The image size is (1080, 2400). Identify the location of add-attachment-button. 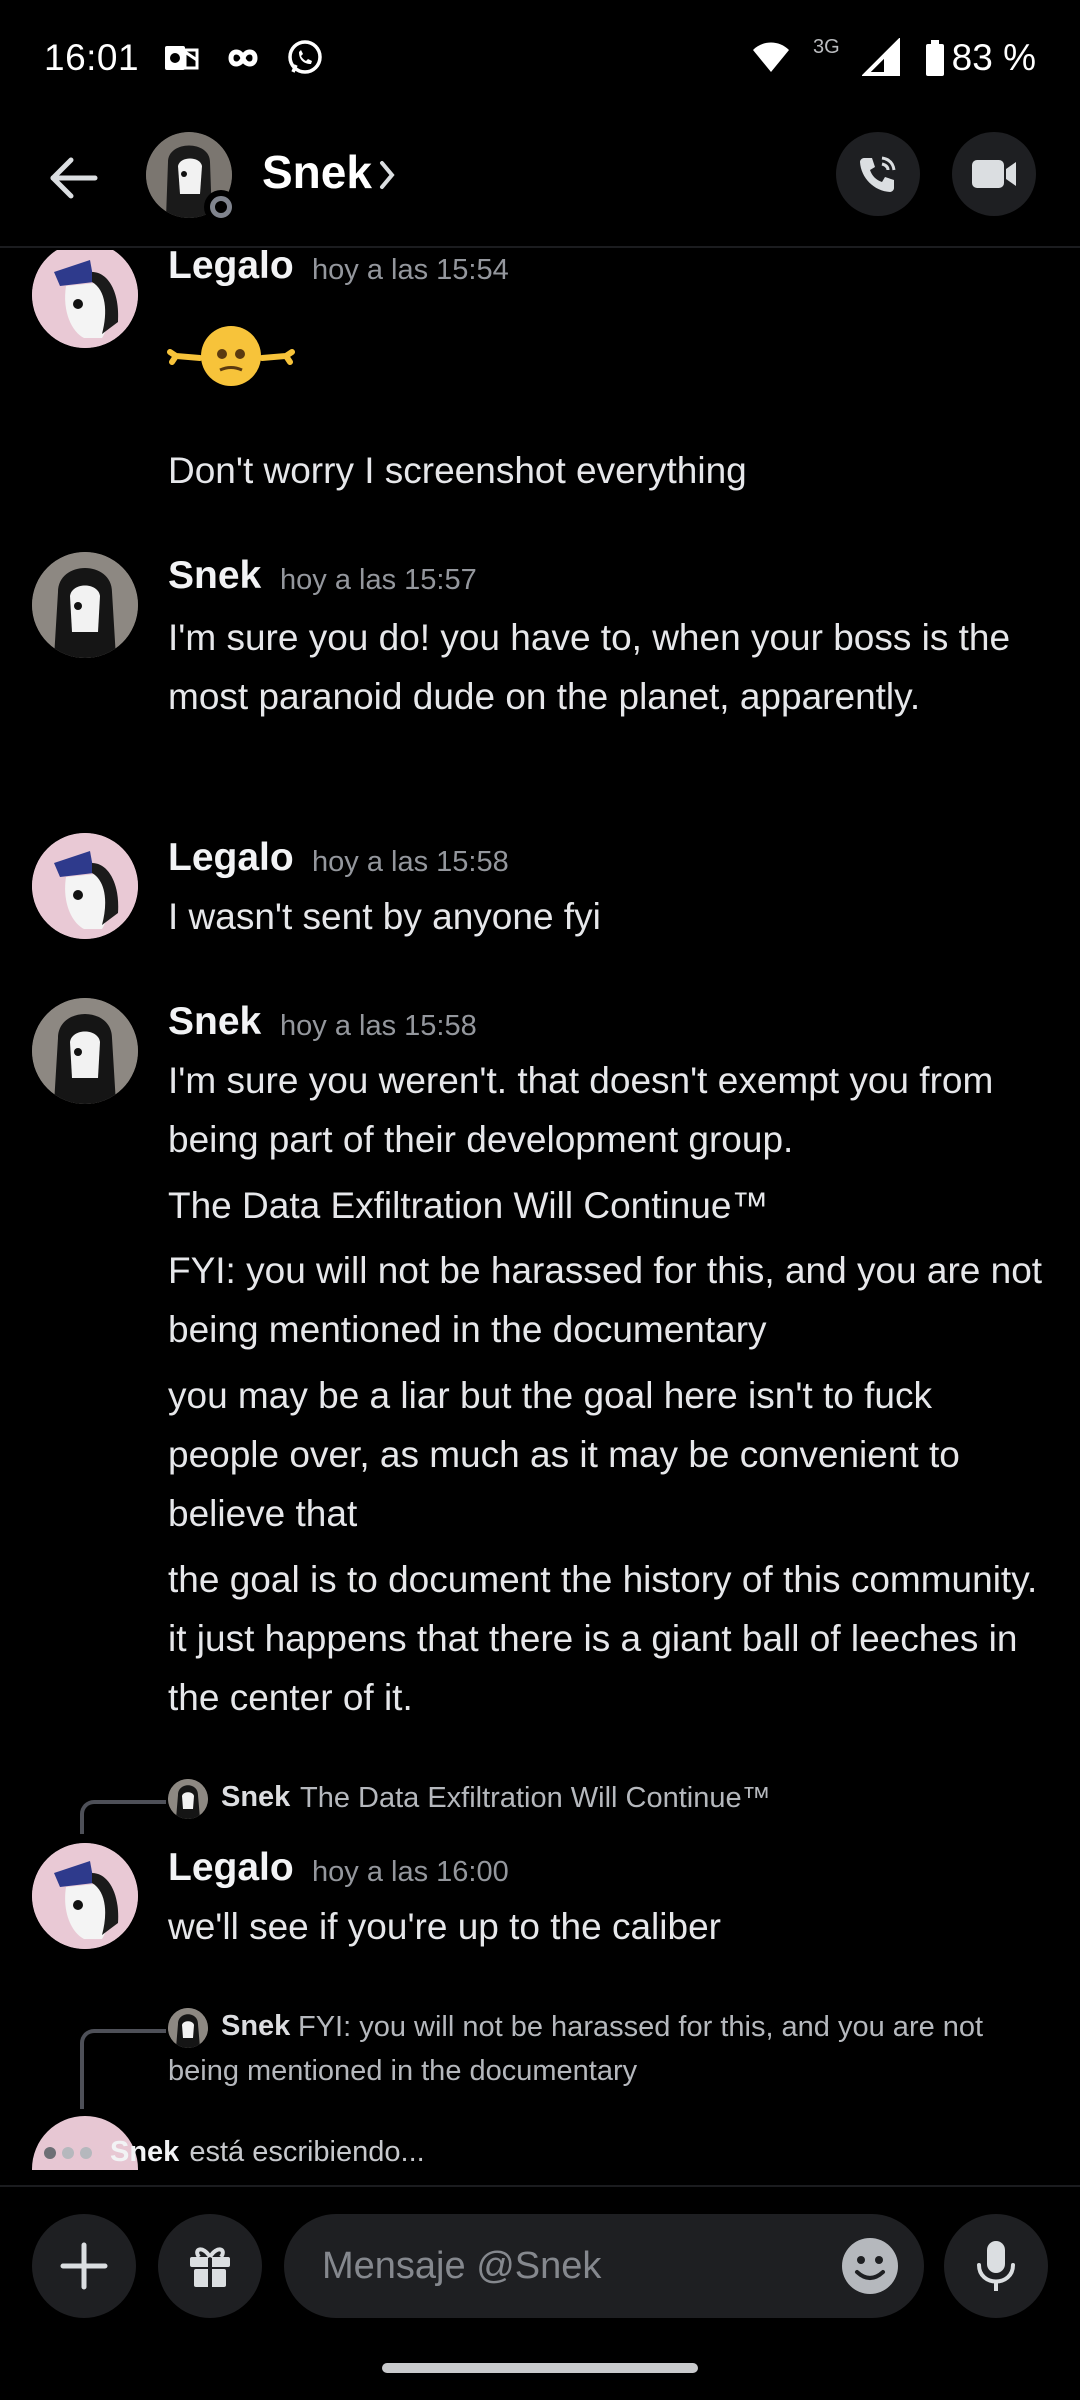
(84, 2266).